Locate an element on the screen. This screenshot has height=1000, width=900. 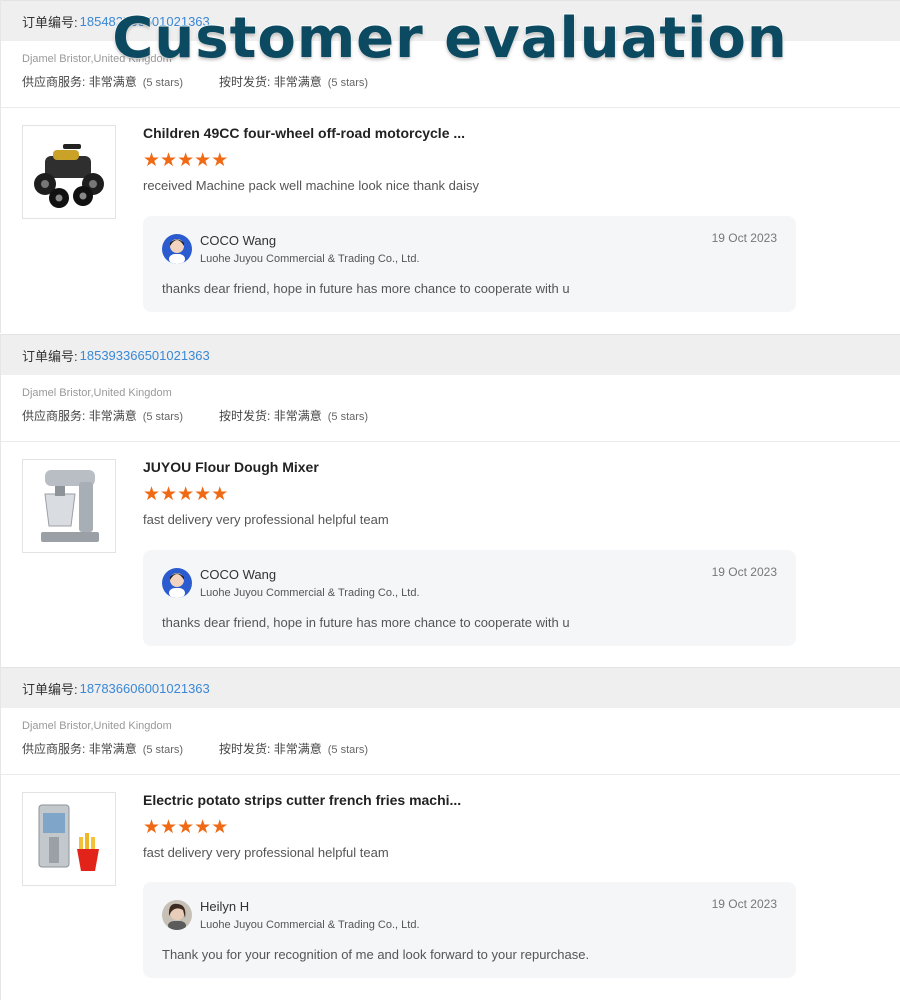
page-headline: Customer evaluation is located at coordinates (449, 38).